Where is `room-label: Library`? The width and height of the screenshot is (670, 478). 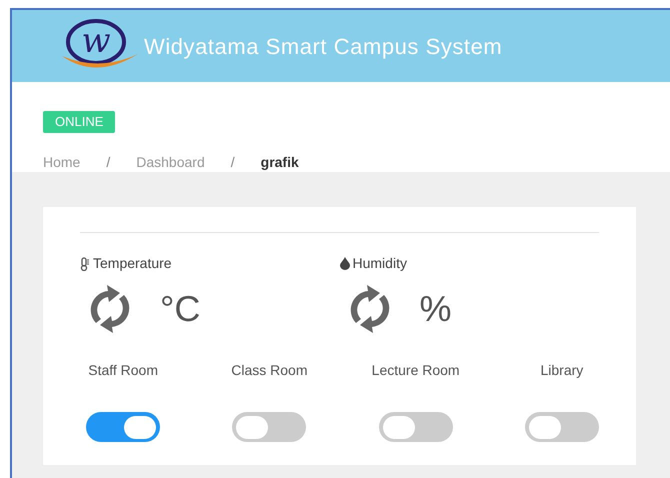
room-label: Library is located at coordinates (561, 370).